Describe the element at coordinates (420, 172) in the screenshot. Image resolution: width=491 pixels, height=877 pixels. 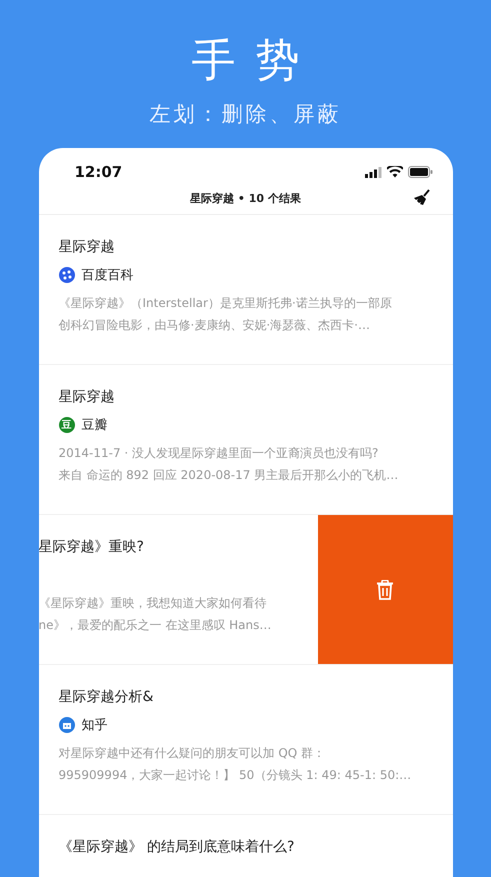
I see `battery-icon` at that location.